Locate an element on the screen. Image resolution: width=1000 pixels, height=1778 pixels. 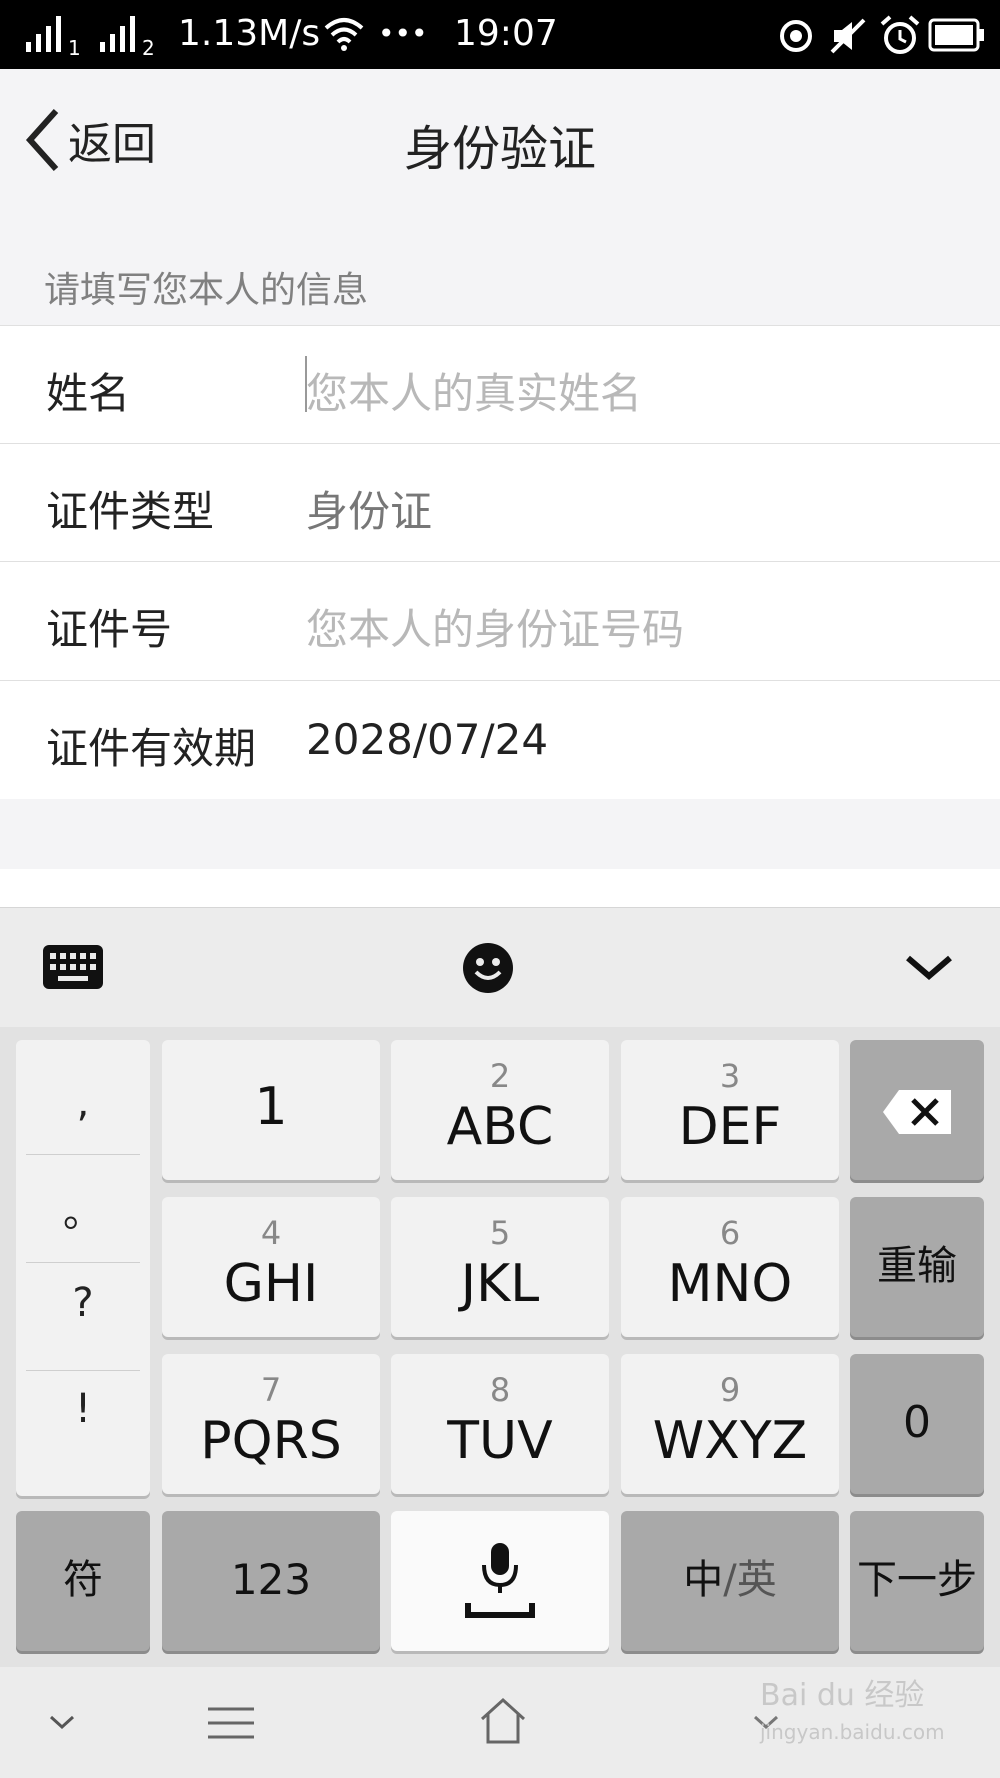
key-3-def: 3 DEF is located at coordinates (730, 1110).